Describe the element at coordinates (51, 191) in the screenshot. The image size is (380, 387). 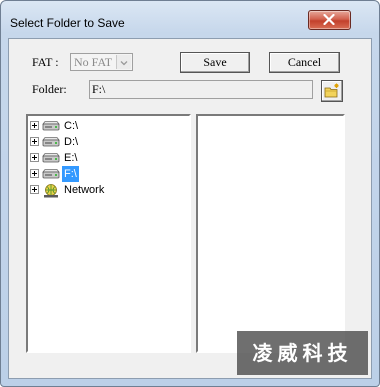
I see `network-icon` at that location.